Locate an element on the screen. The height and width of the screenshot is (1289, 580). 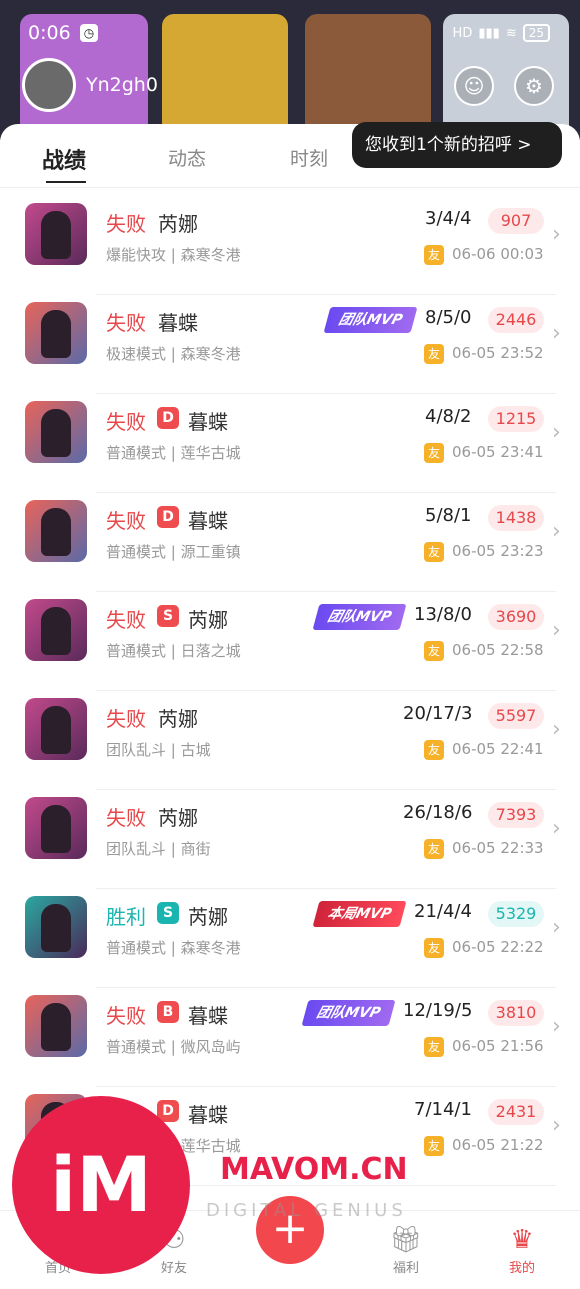
match-score: 7393 is located at coordinates (516, 815).